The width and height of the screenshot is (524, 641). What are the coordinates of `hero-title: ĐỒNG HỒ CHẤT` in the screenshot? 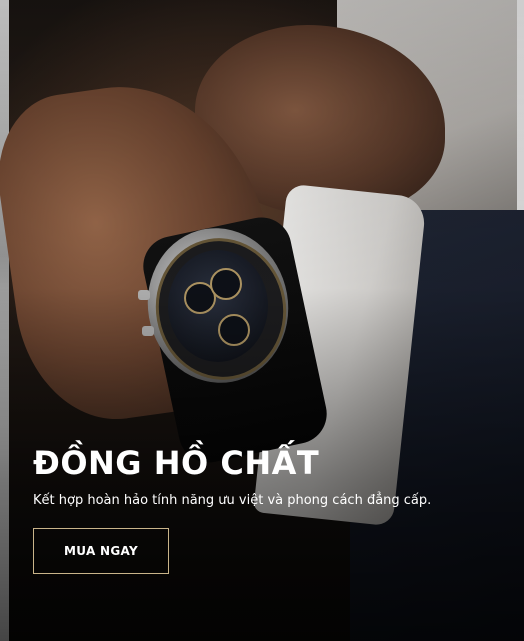 It's located at (176, 463).